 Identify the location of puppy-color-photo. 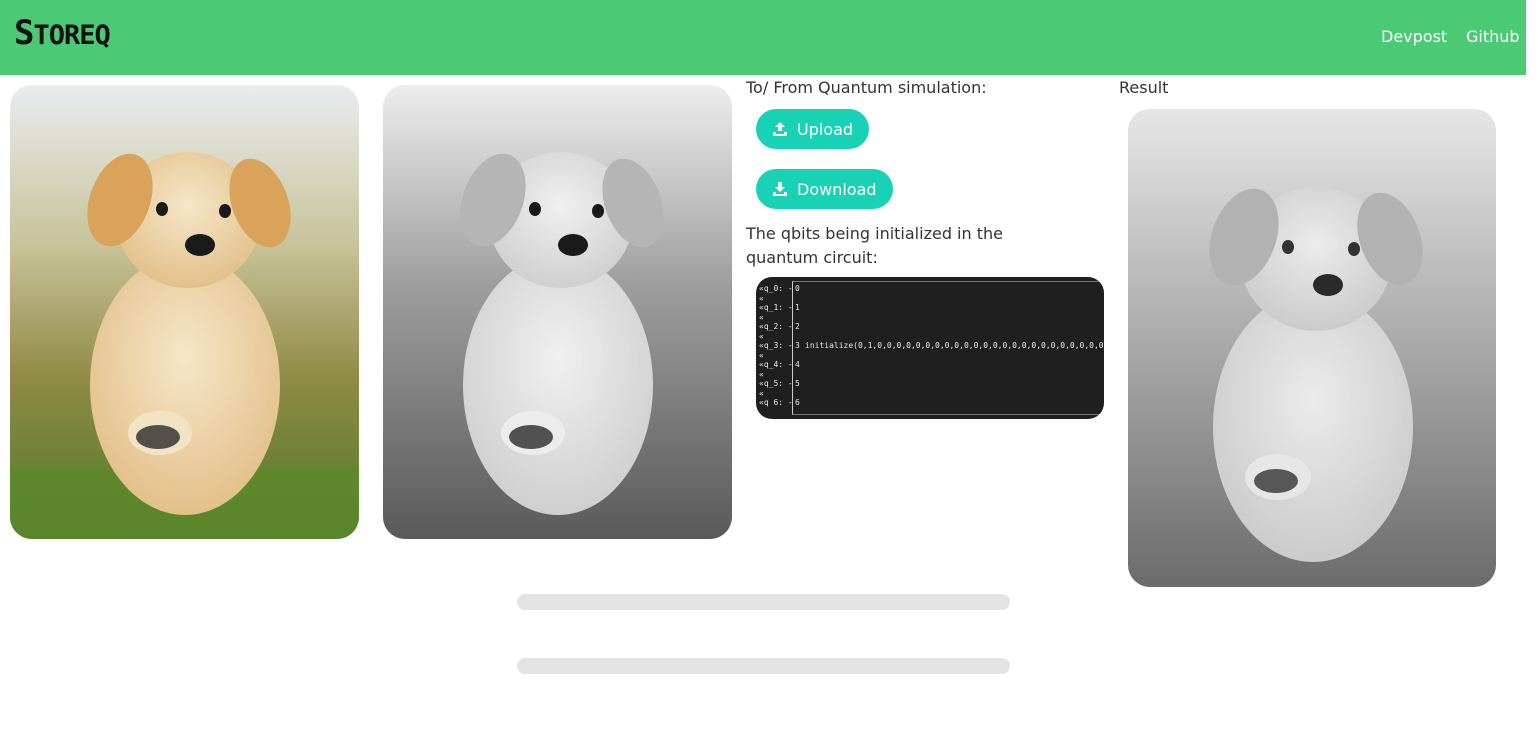
(184, 312).